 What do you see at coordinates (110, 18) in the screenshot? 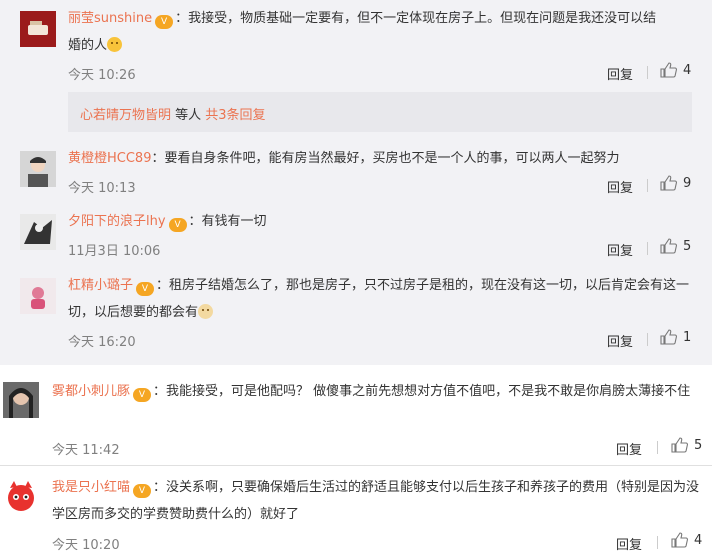
I see `user-name-link: 丽莹sunshine` at bounding box center [110, 18].